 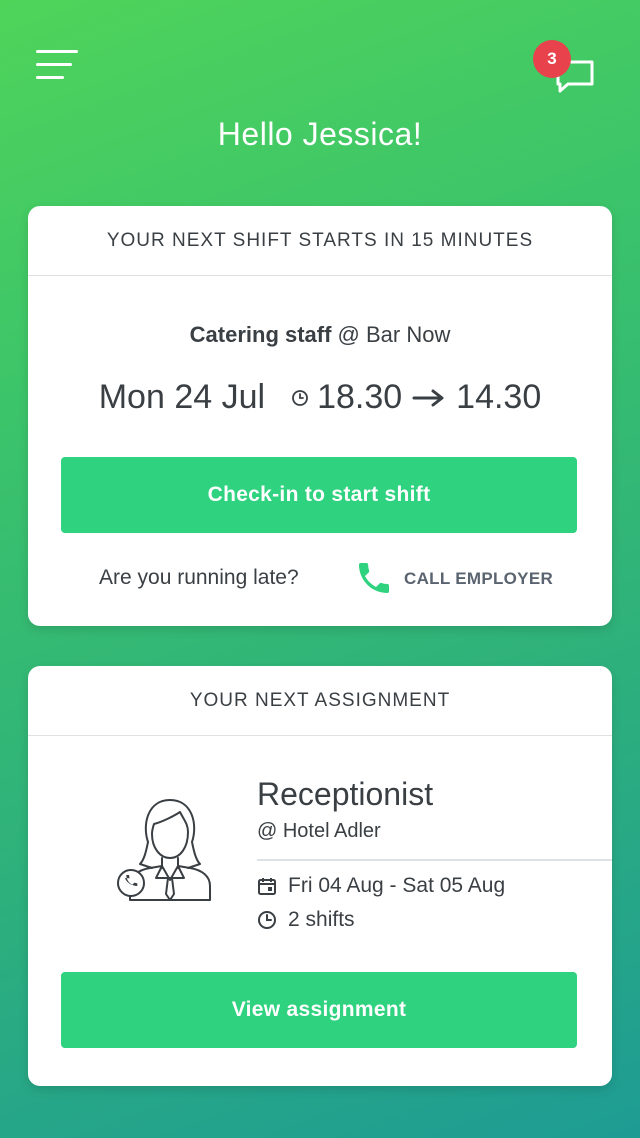 I want to click on shift-role-line: Catering staff @ Bar Now, so click(x=320, y=335).